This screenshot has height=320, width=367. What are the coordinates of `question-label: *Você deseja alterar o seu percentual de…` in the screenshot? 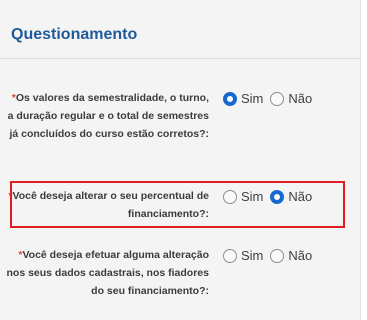 It's located at (107, 205).